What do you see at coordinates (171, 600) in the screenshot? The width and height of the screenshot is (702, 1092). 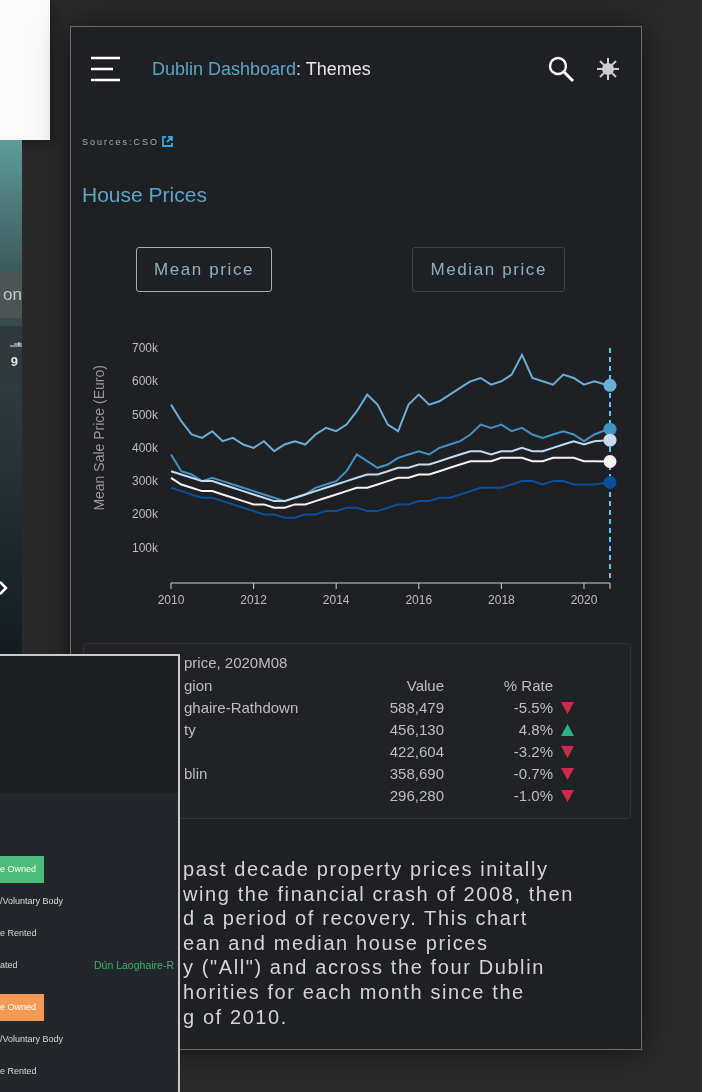 I see `tick-label: 2010` at bounding box center [171, 600].